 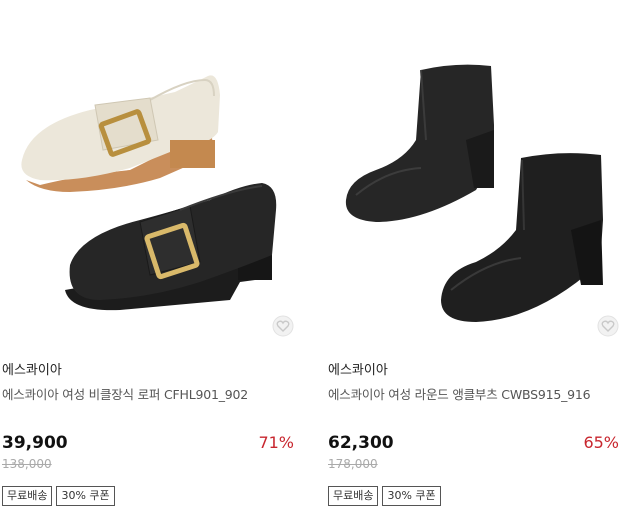 What do you see at coordinates (276, 442) in the screenshot?
I see `discount-rate: 71%` at bounding box center [276, 442].